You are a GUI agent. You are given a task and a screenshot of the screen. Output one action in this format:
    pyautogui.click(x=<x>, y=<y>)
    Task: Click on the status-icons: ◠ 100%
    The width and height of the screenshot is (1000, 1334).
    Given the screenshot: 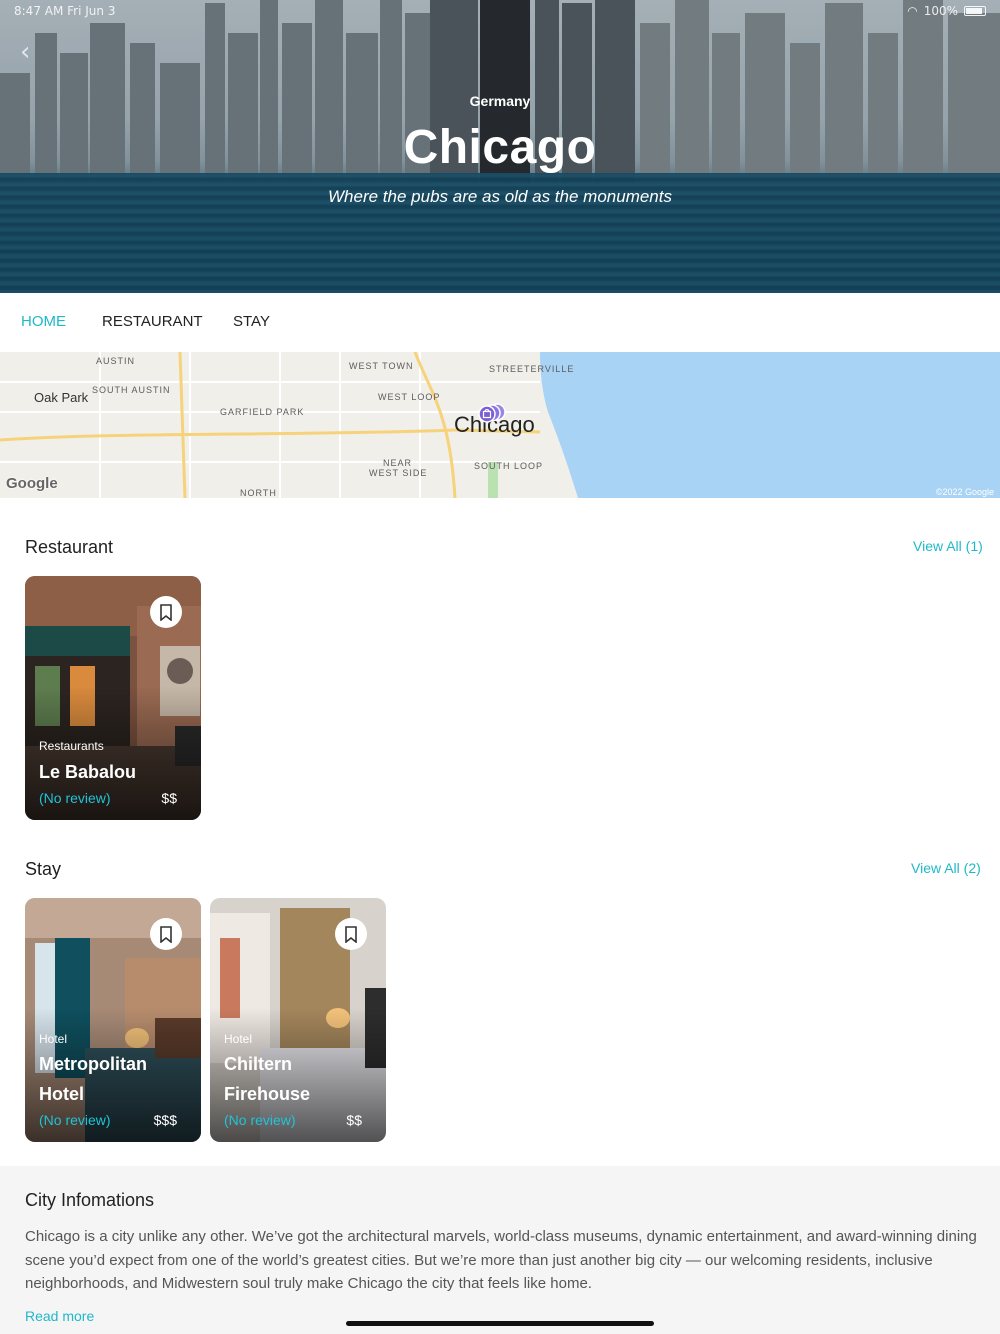 What is the action you would take?
    pyautogui.click(x=946, y=11)
    